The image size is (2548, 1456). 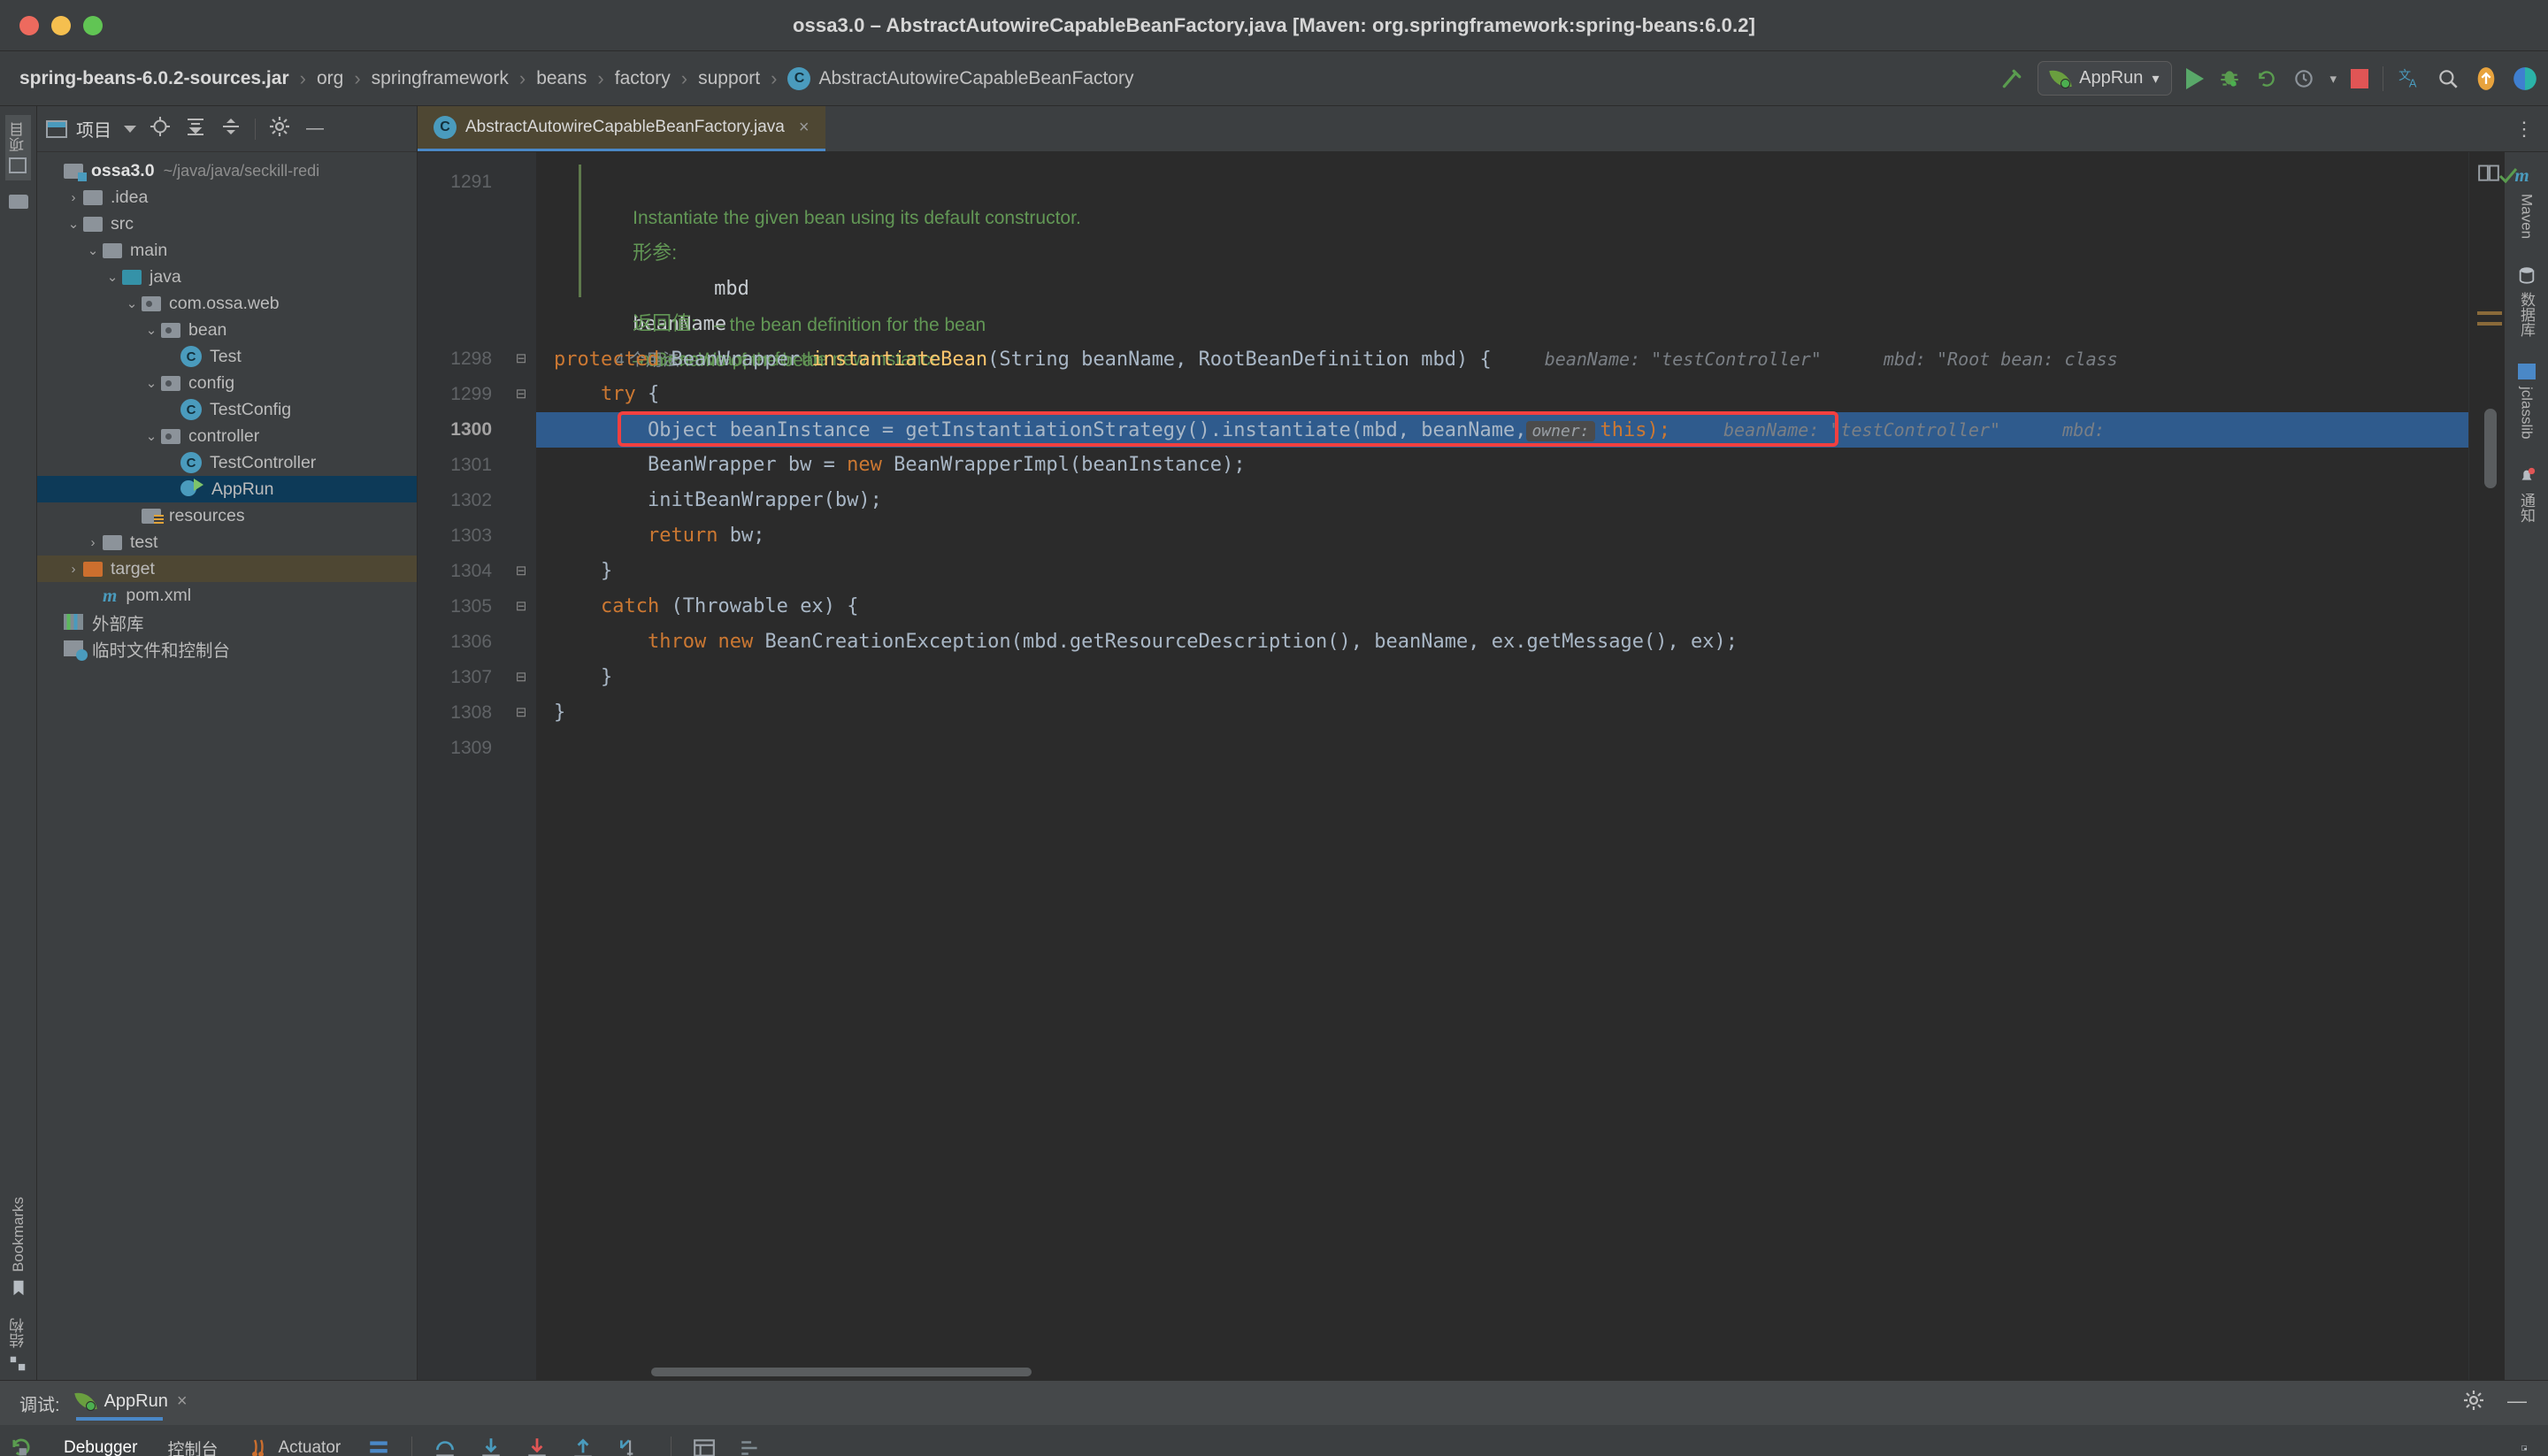 I want to click on tree-node-src: ⌄ src, so click(x=227, y=224).